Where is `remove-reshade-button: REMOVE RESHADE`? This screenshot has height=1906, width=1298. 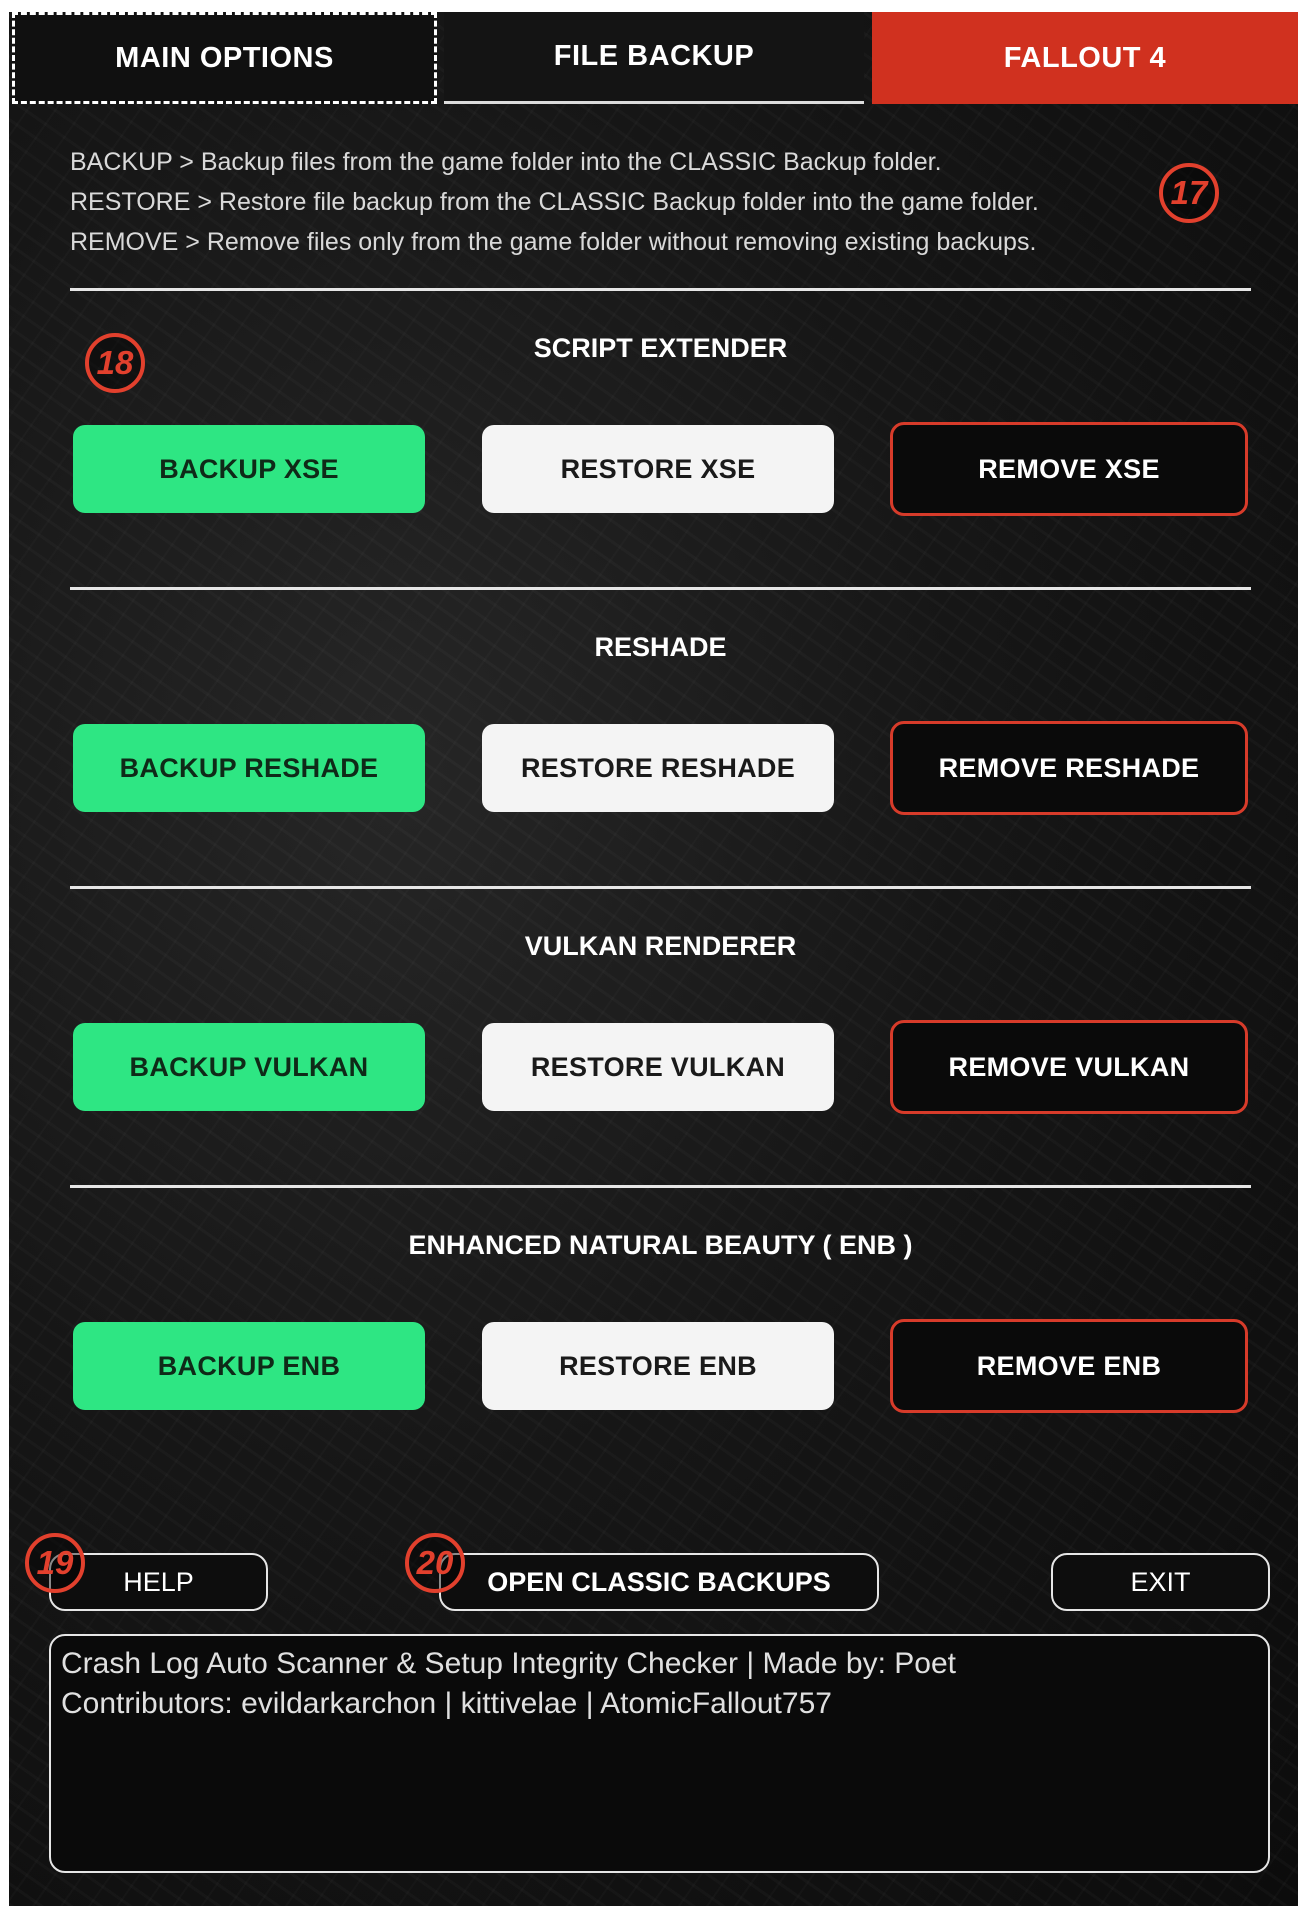
remove-reshade-button: REMOVE RESHADE is located at coordinates (1069, 768).